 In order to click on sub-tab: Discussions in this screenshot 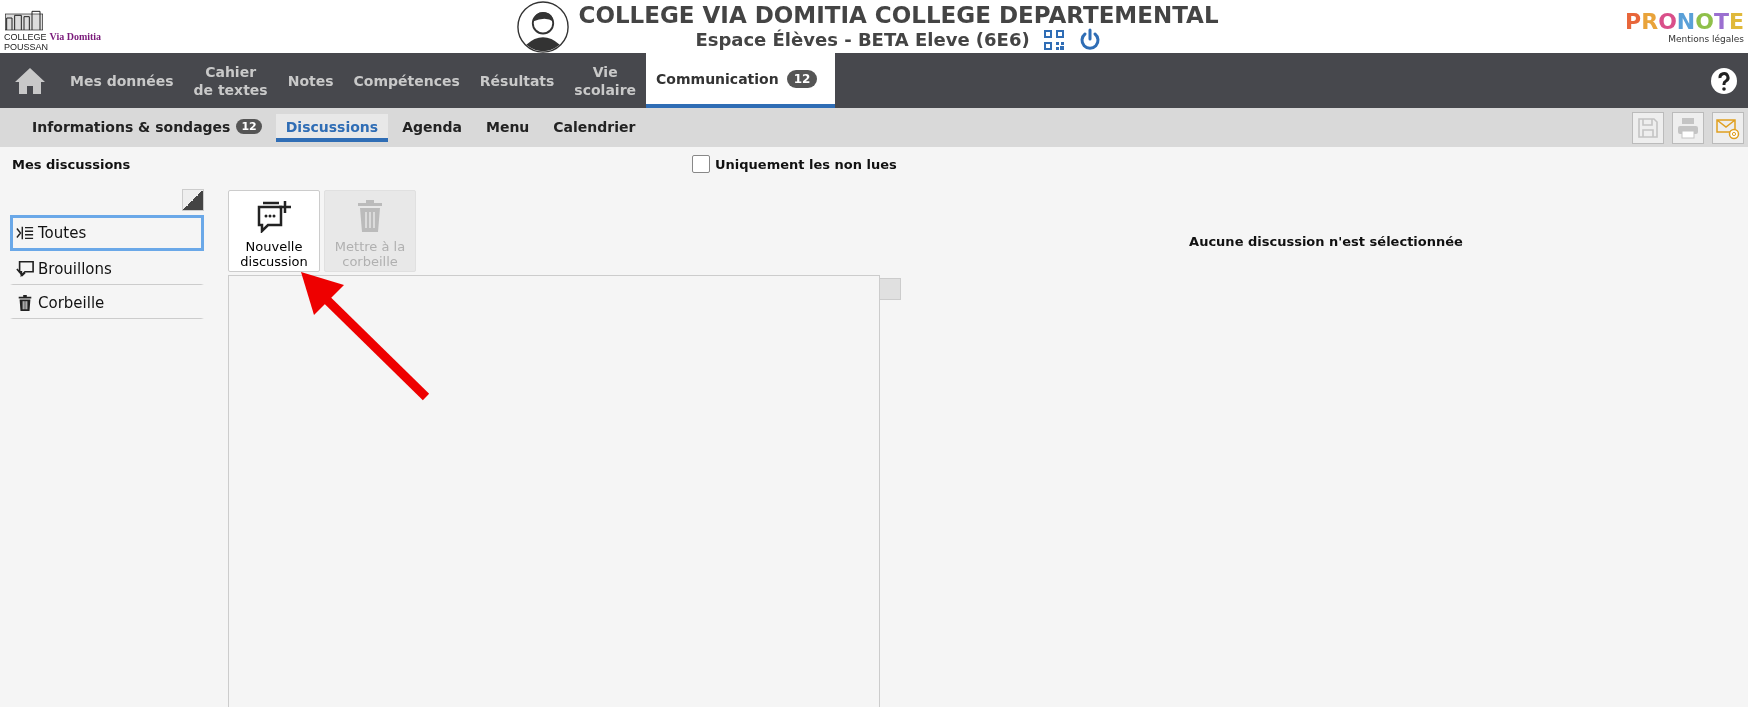, I will do `click(332, 127)`.